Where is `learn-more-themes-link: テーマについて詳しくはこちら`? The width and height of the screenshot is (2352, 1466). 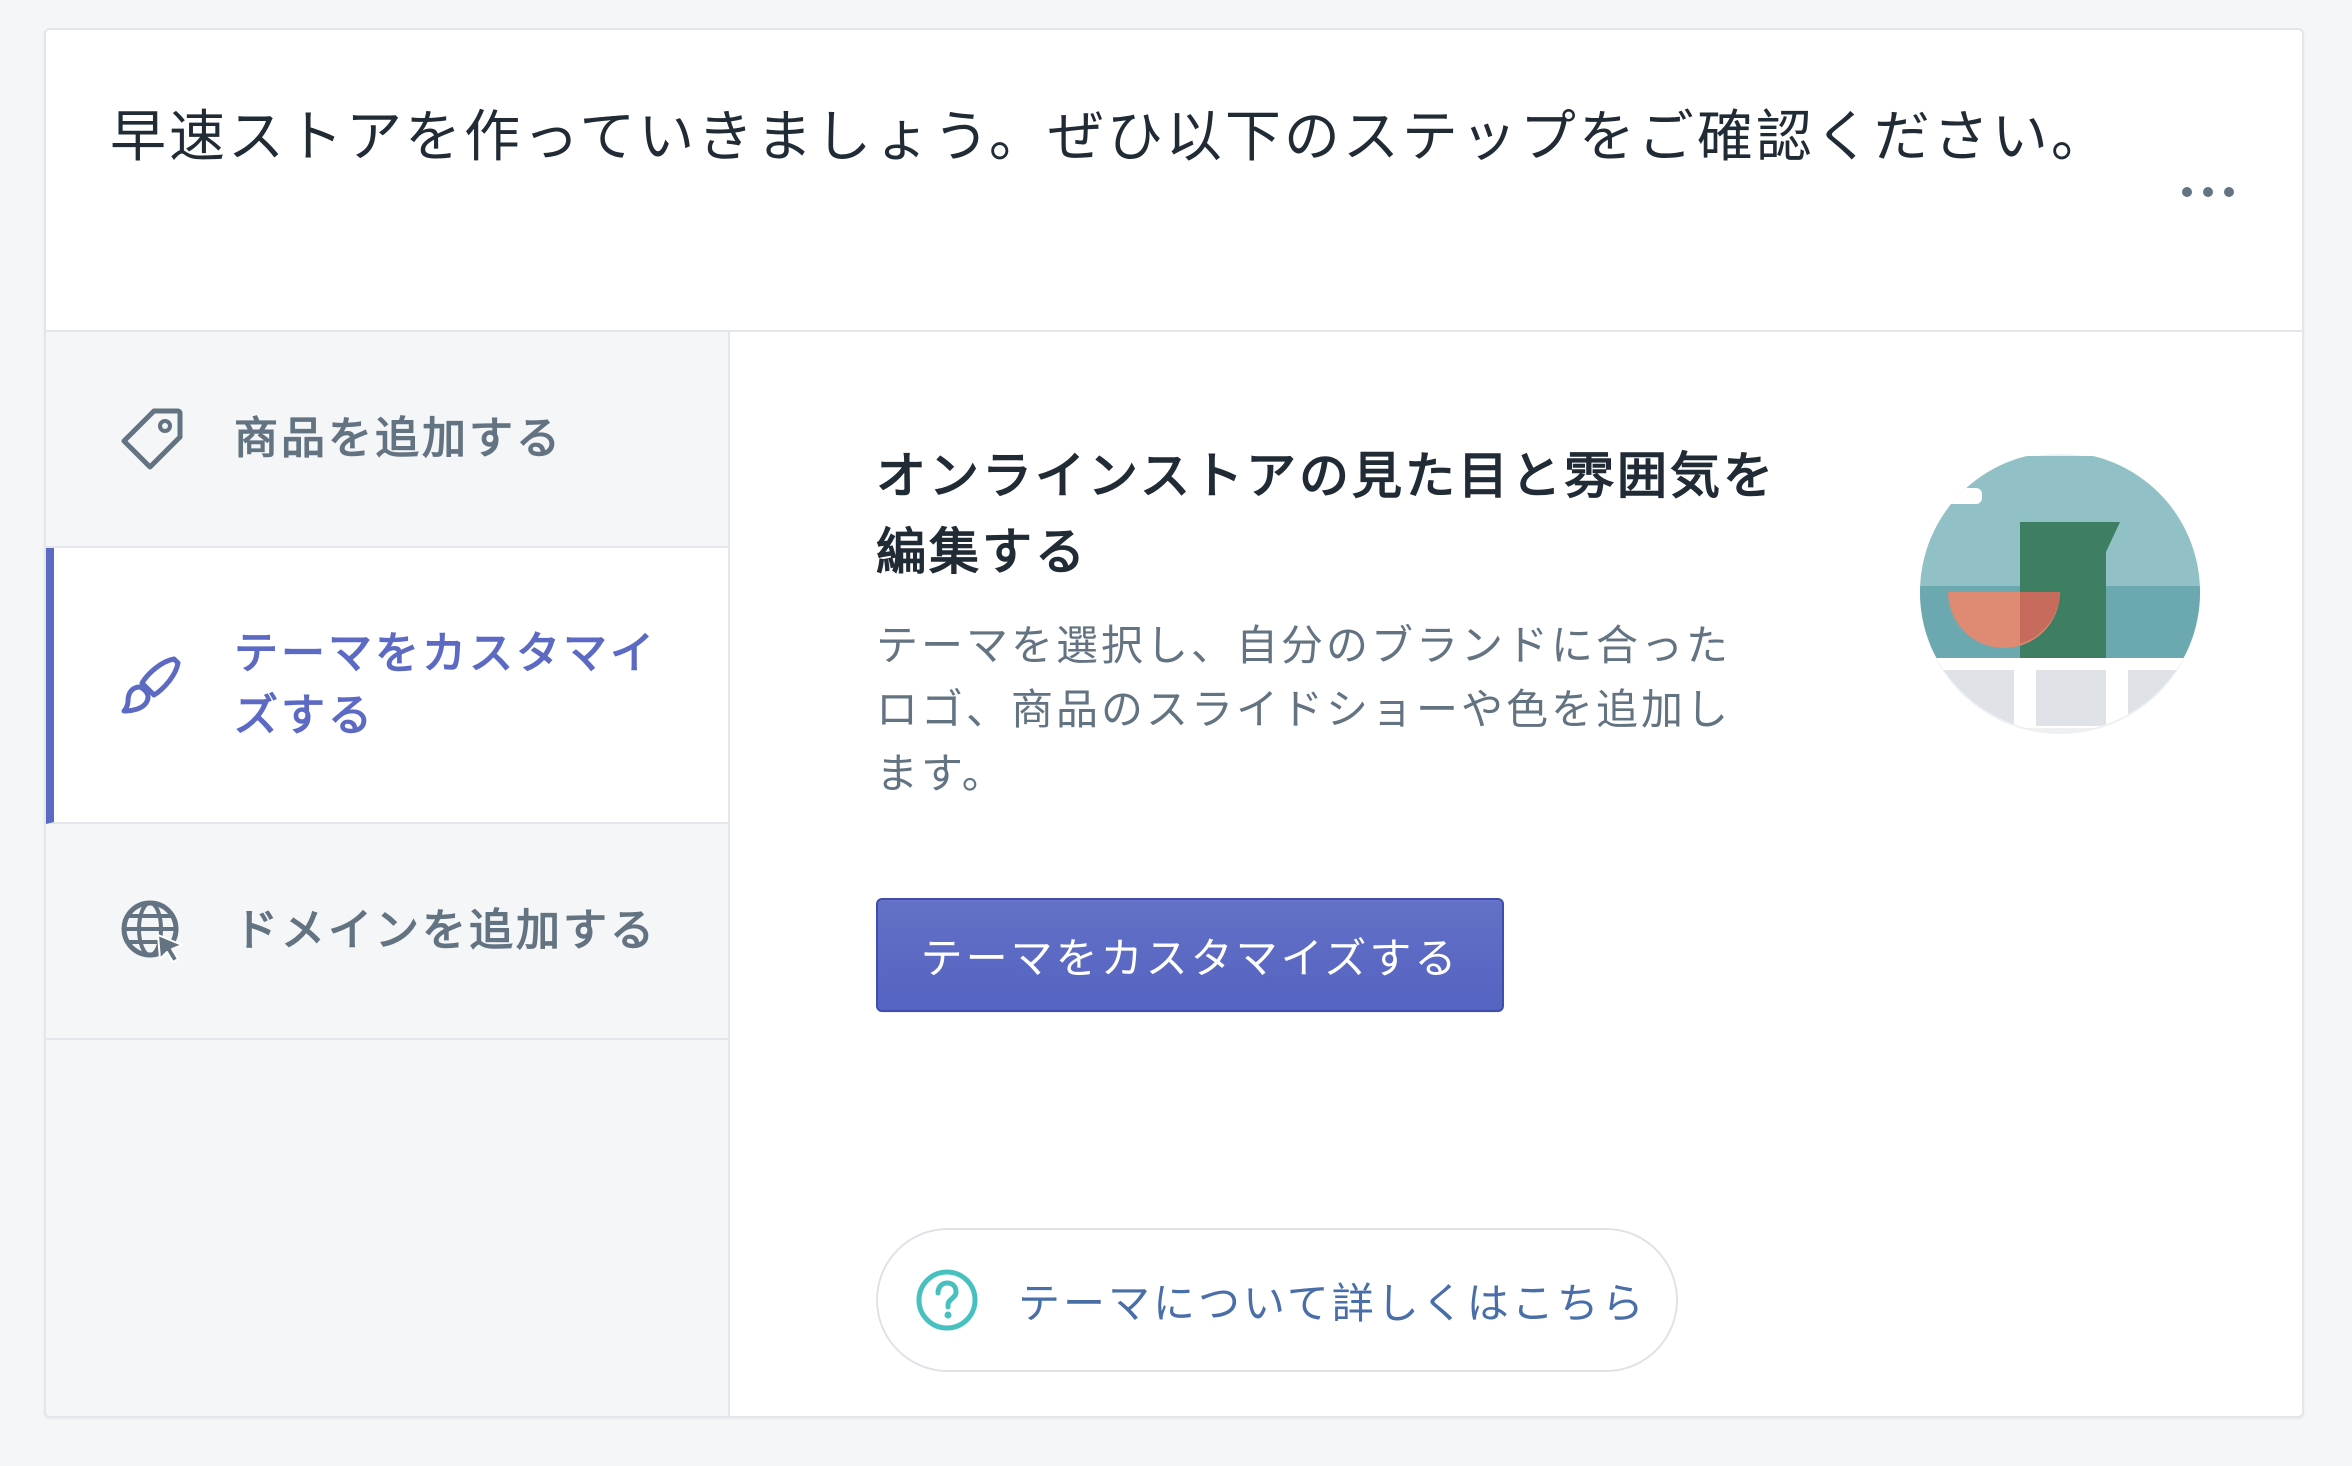 learn-more-themes-link: テーマについて詳しくはこちら is located at coordinates (1277, 1300).